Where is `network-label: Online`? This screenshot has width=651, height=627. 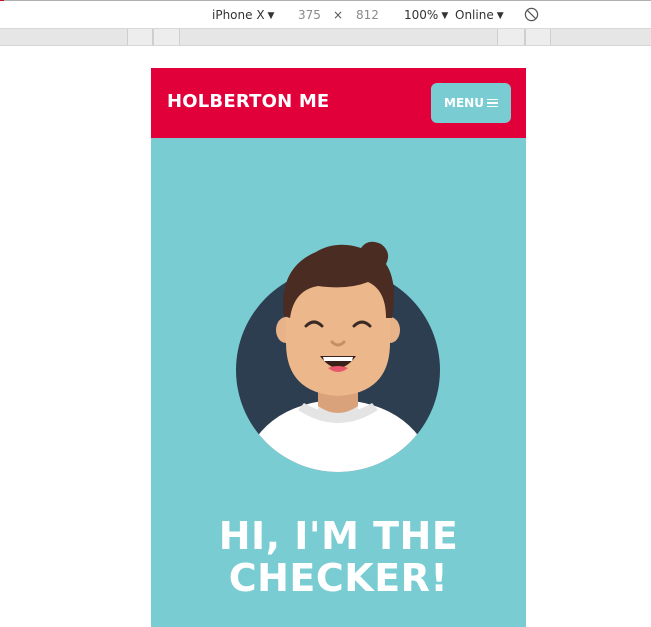 network-label: Online is located at coordinates (474, 15).